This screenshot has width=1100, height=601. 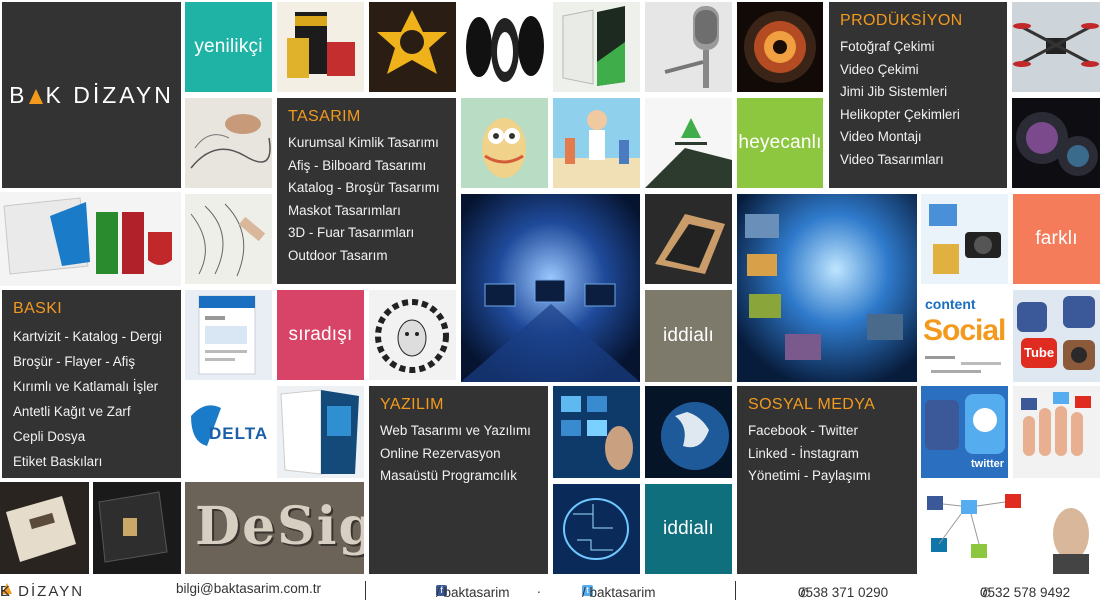 I want to click on faces-illustration-photo, so click(x=504, y=47).